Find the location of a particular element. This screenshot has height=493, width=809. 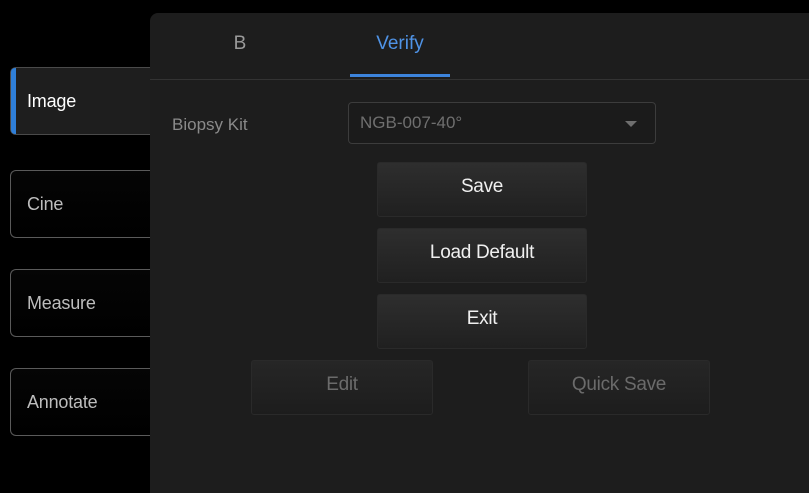

sidebar-item-label: Image is located at coordinates (52, 100).